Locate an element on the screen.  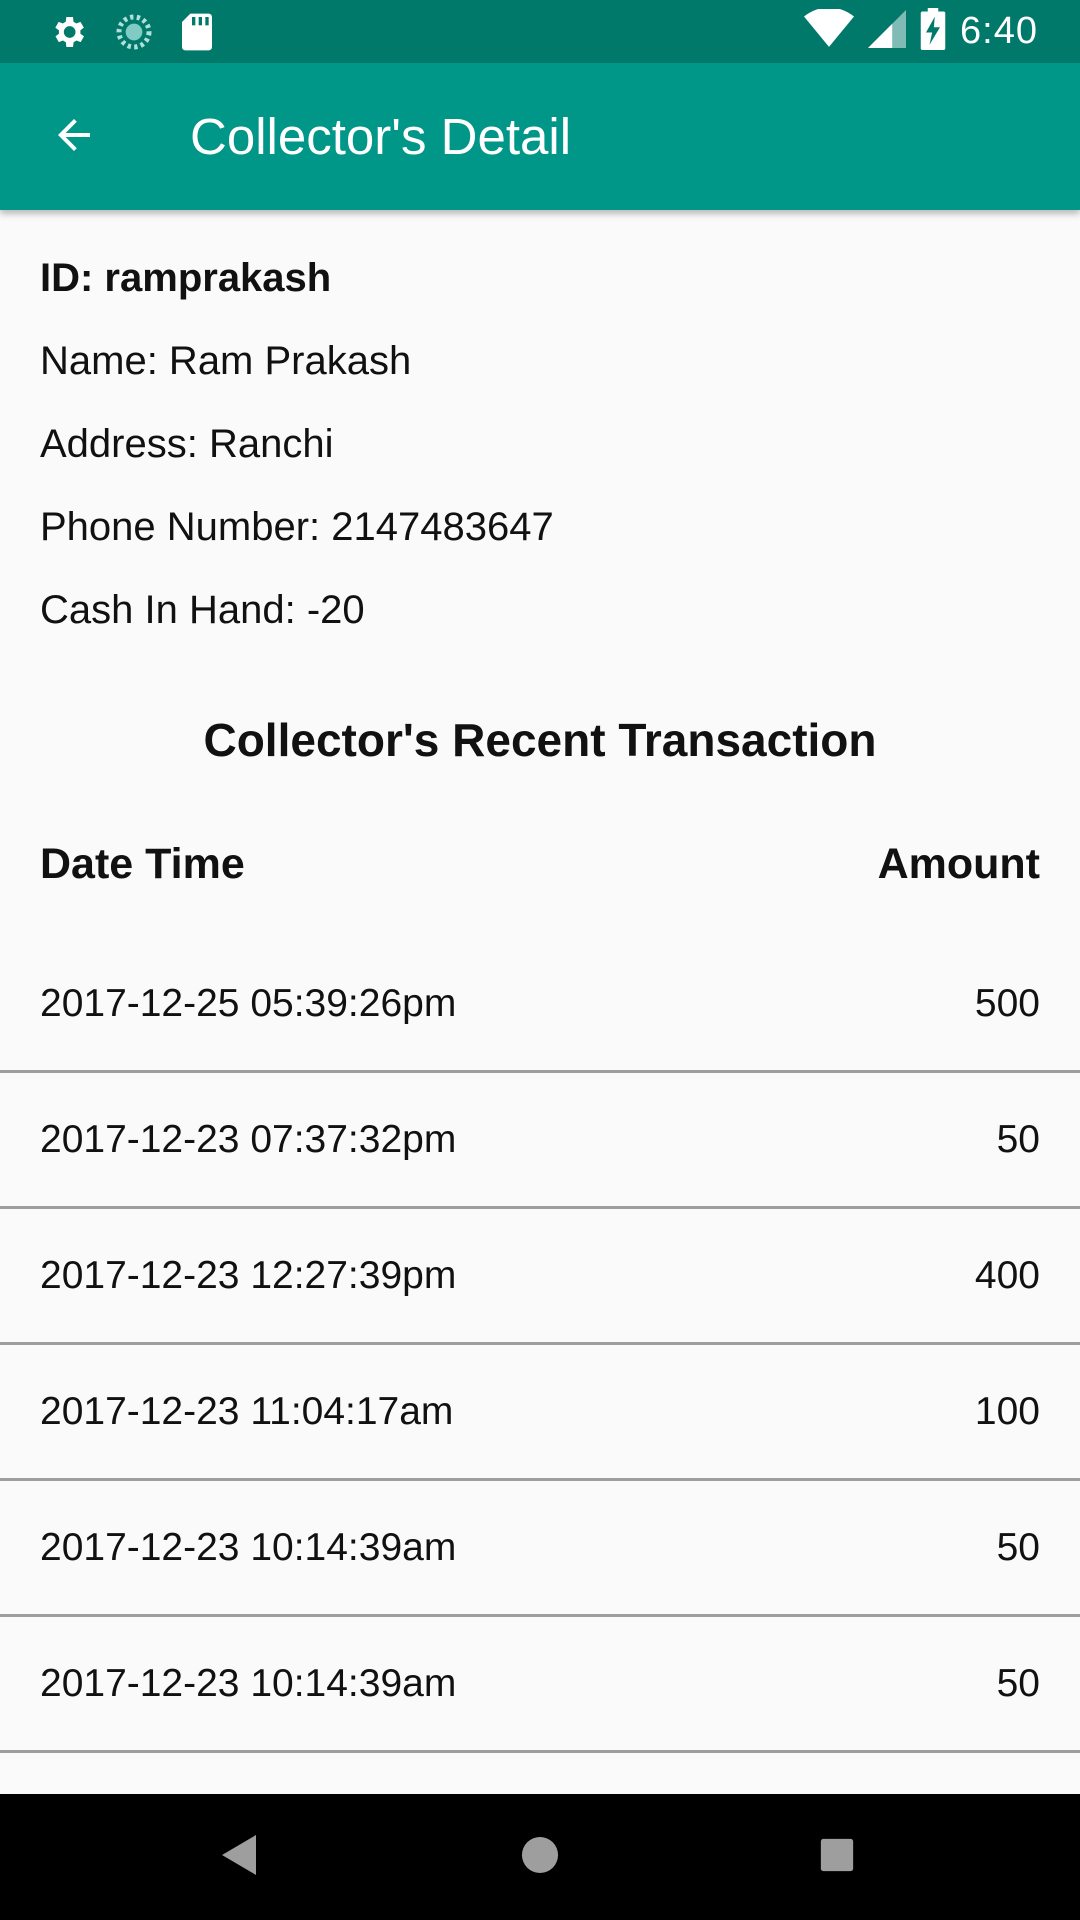
collector-id: ID: ramprakash is located at coordinates (186, 278).